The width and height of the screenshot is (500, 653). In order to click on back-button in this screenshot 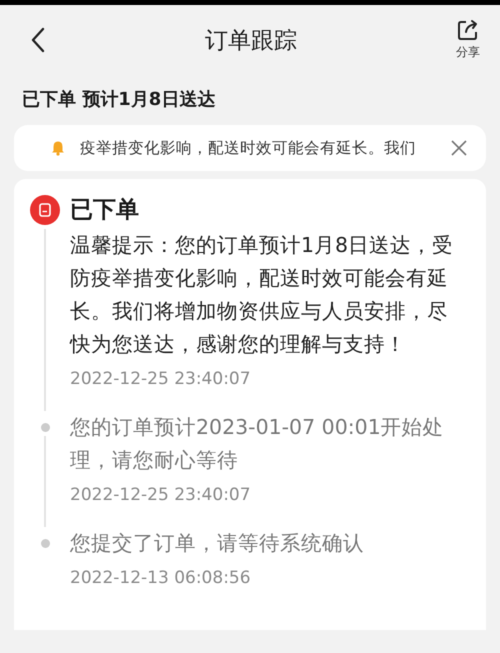, I will do `click(38, 40)`.